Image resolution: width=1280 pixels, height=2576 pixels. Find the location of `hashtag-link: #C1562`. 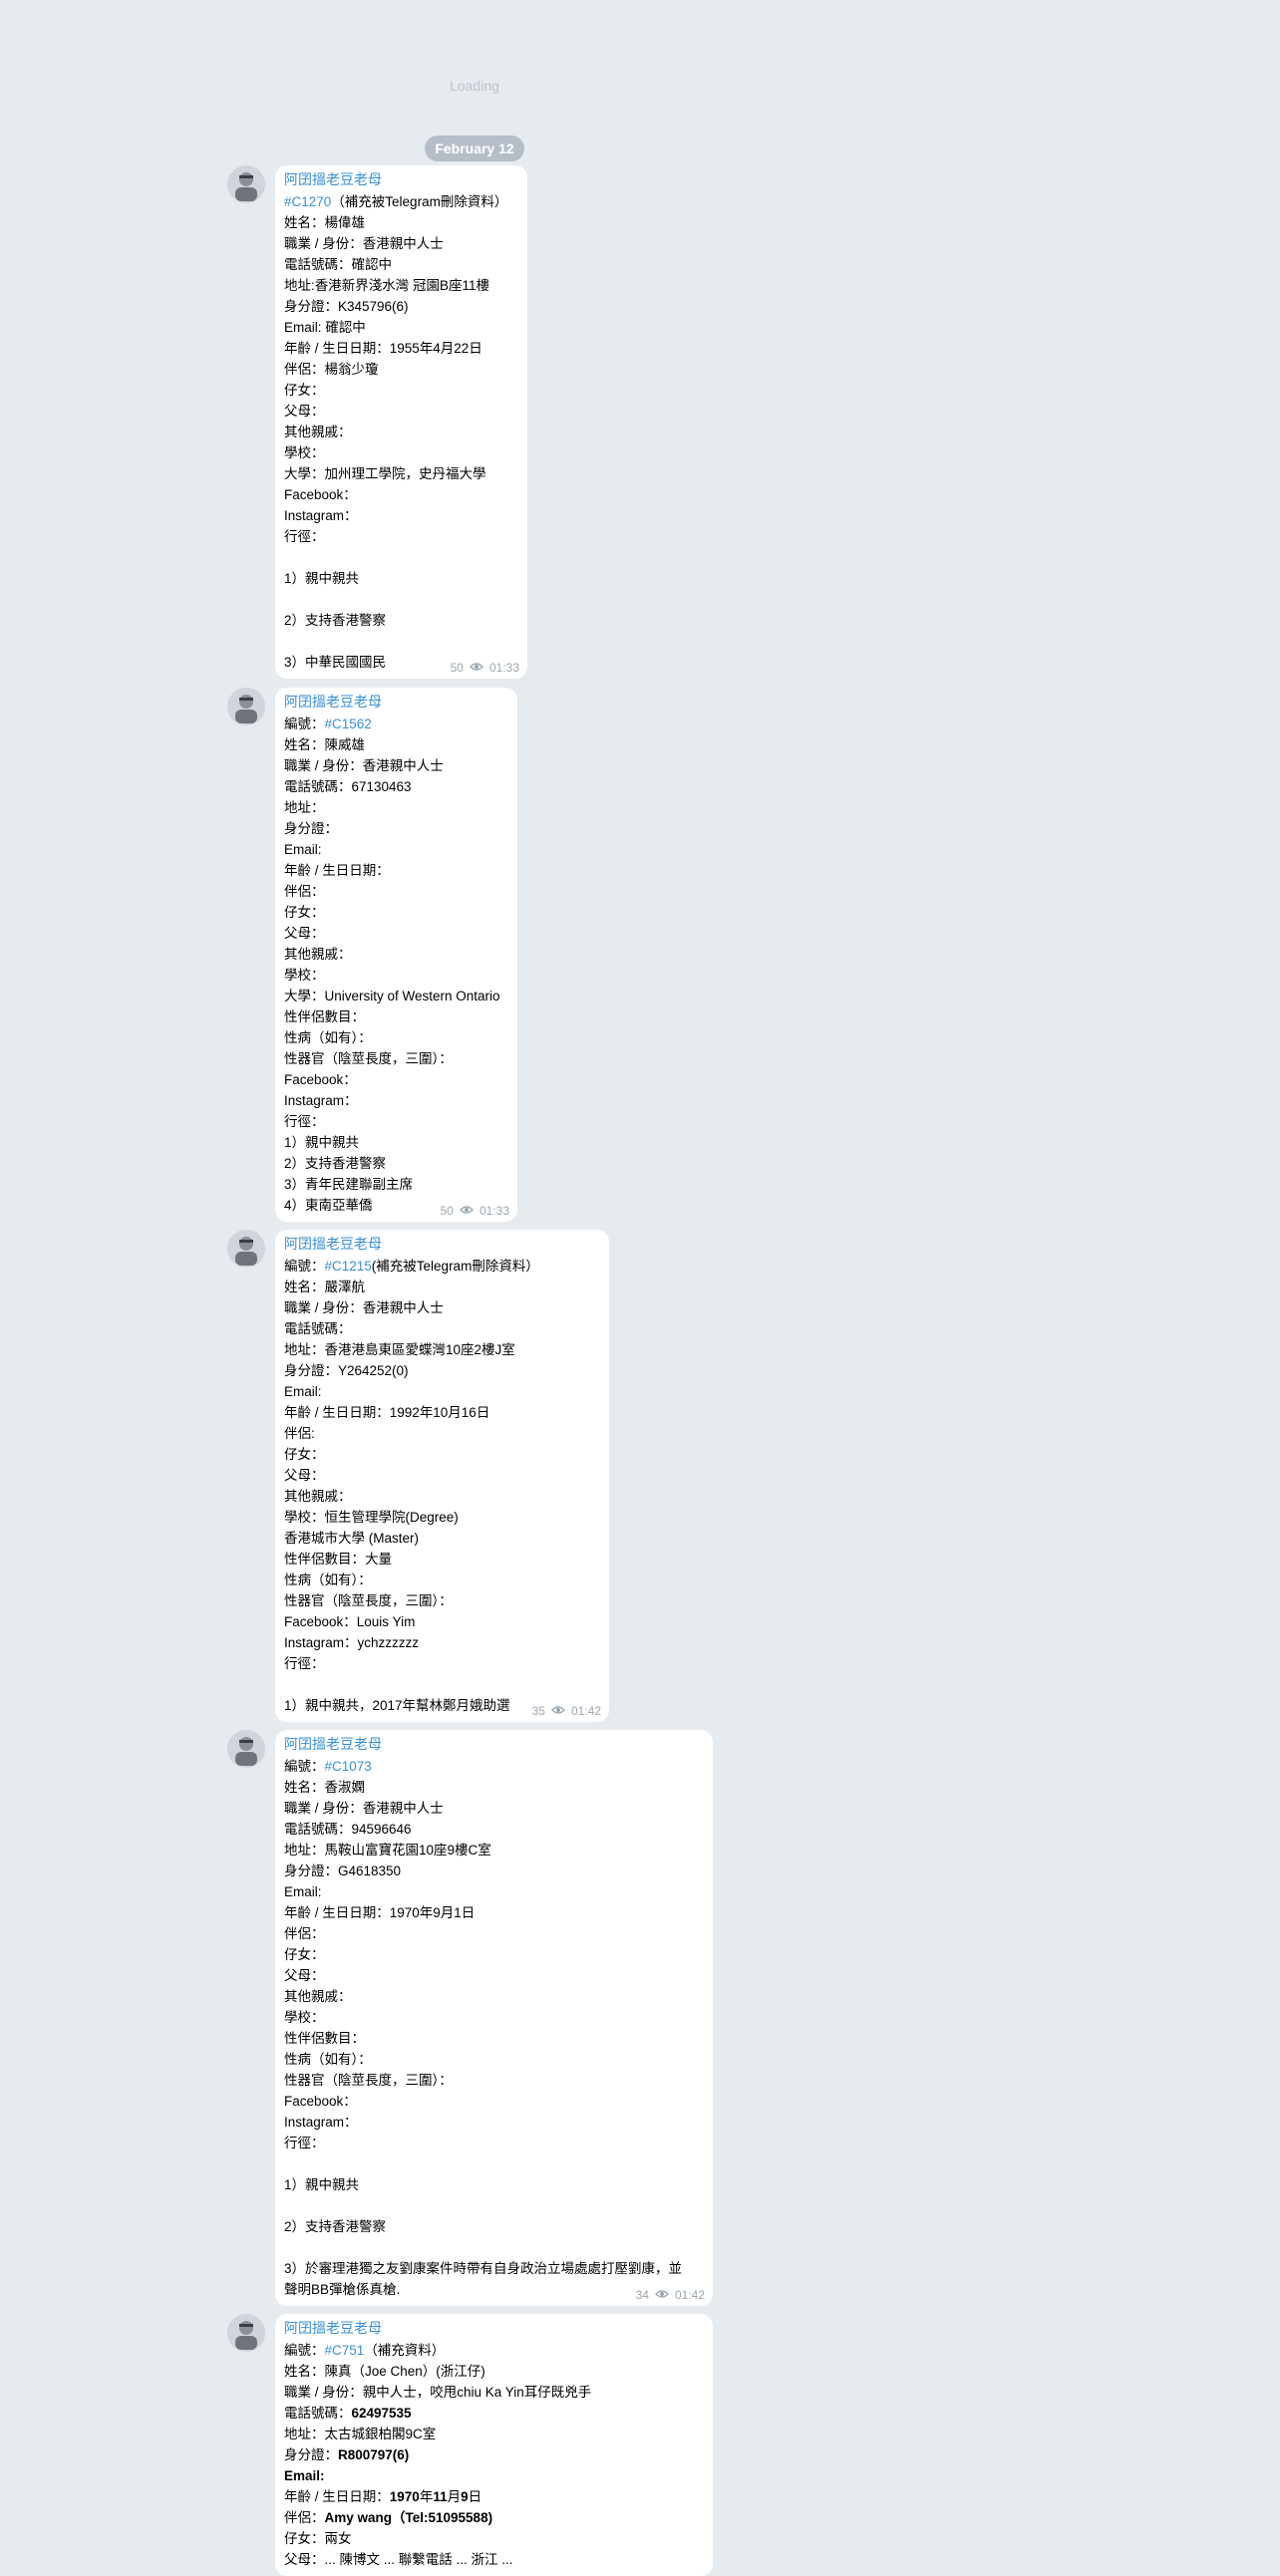

hashtag-link: #C1562 is located at coordinates (348, 723).